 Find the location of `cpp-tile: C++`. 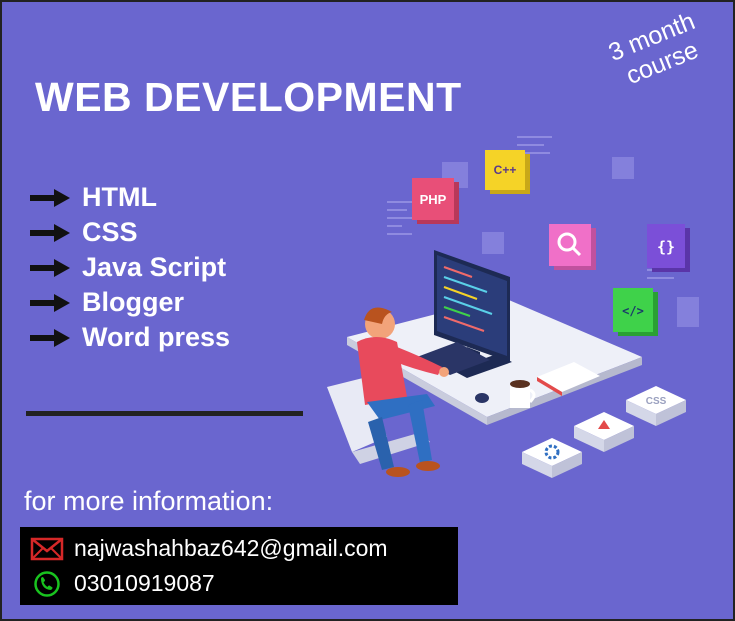

cpp-tile: C++ is located at coordinates (507, 172).